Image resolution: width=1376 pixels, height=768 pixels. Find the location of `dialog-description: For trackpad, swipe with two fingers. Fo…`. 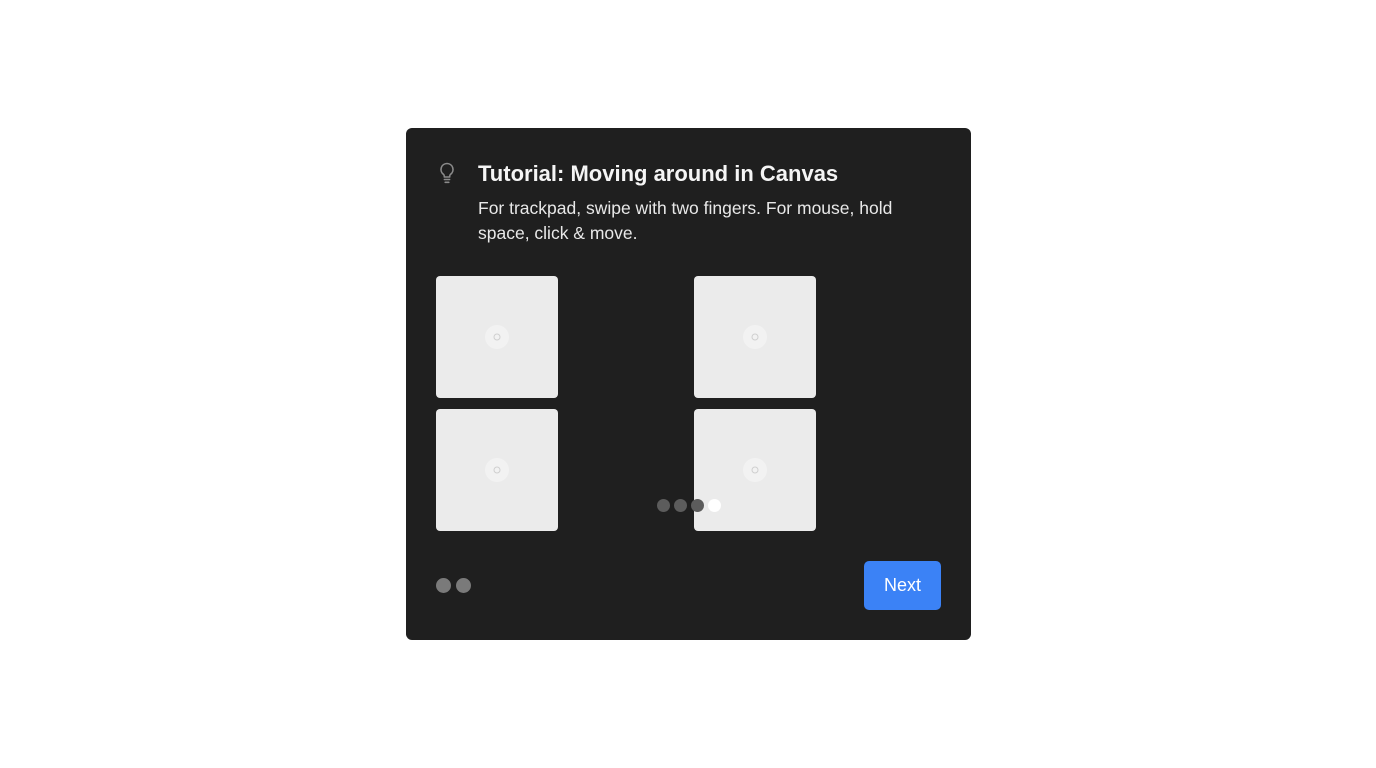

dialog-description: For trackpad, swipe with two fingers. Fo… is located at coordinates (685, 220).